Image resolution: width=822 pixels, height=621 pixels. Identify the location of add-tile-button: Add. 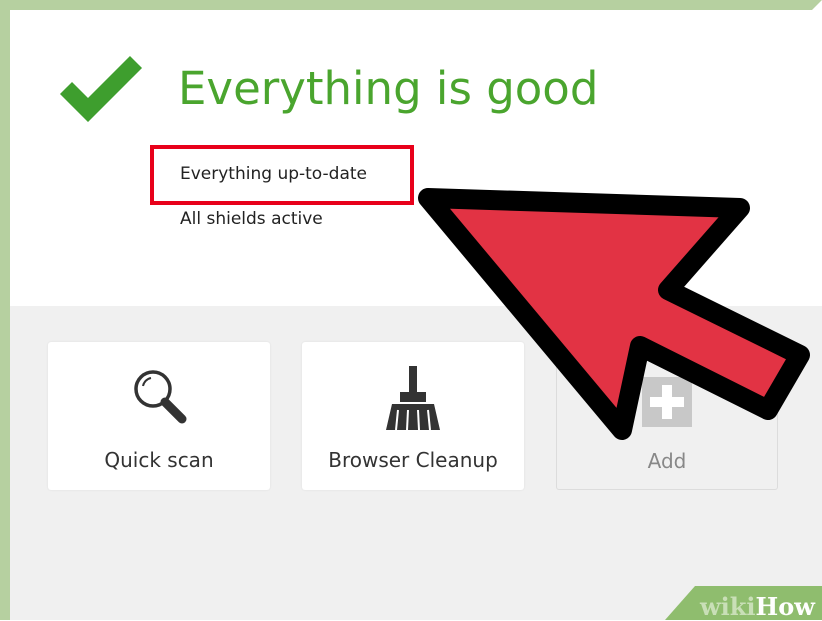
(667, 416).